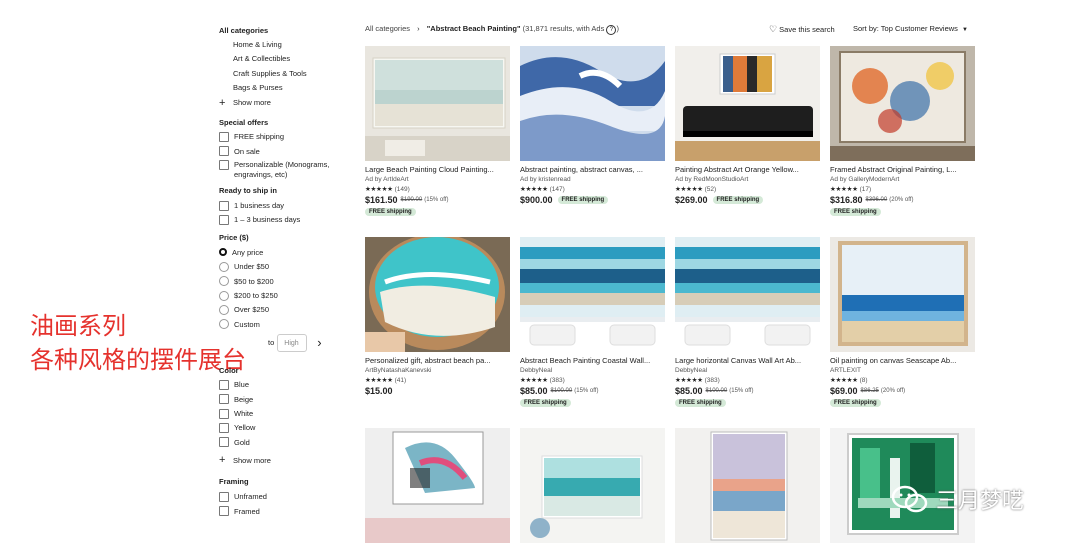  I want to click on color-blue-checkbox: Blue, so click(279, 385).